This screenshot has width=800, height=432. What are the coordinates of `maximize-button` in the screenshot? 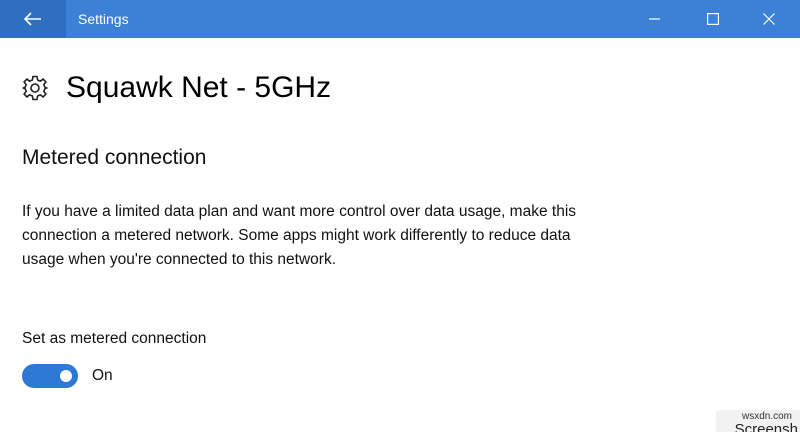 It's located at (713, 19).